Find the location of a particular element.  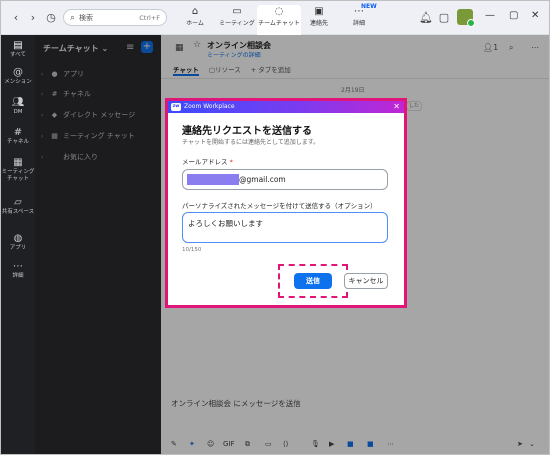

email-value: @gmail.com is located at coordinates (262, 179).